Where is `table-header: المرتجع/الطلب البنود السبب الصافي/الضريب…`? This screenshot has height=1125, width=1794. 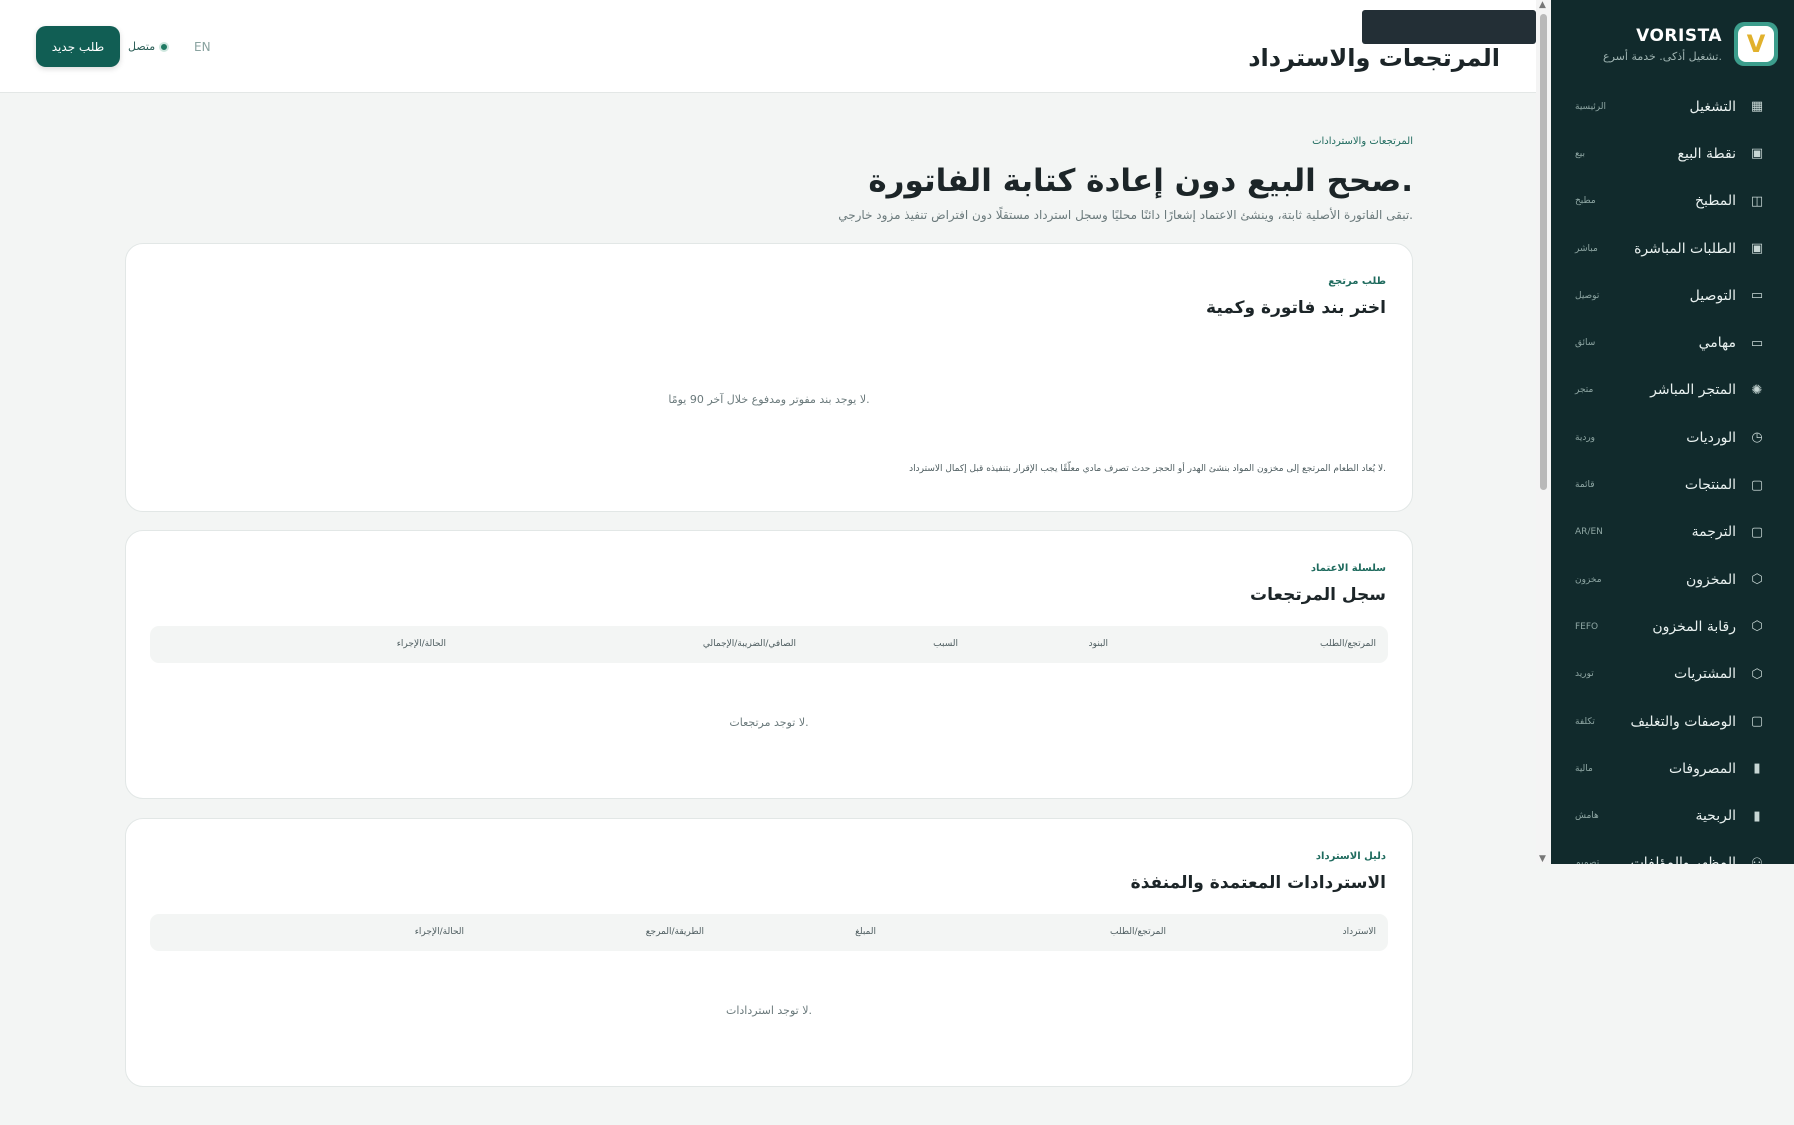
table-header: المرتجع/الطلب البنود السبب الصافي/الضريب… is located at coordinates (769, 644).